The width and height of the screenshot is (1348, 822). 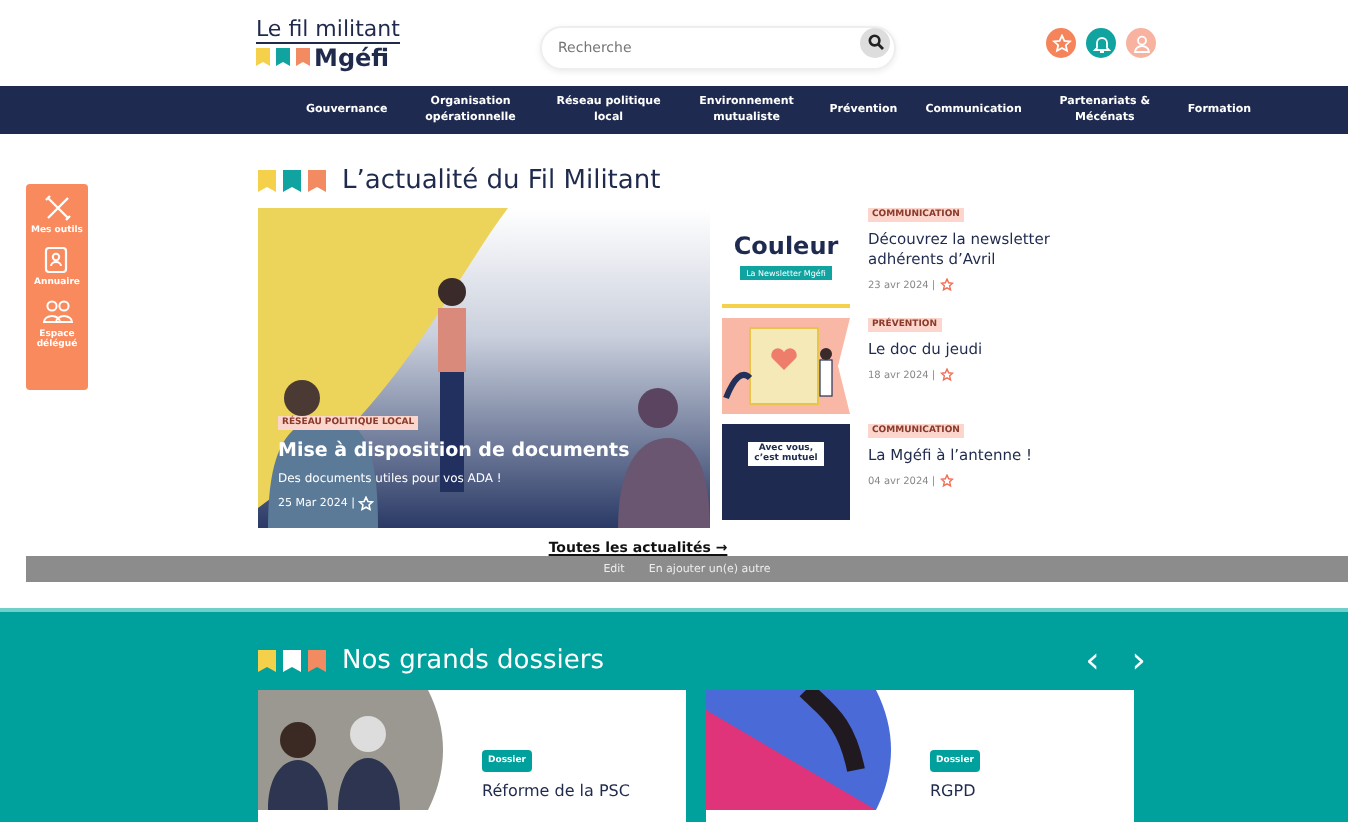 I want to click on thumbnail-title: Couleur, so click(x=786, y=245).